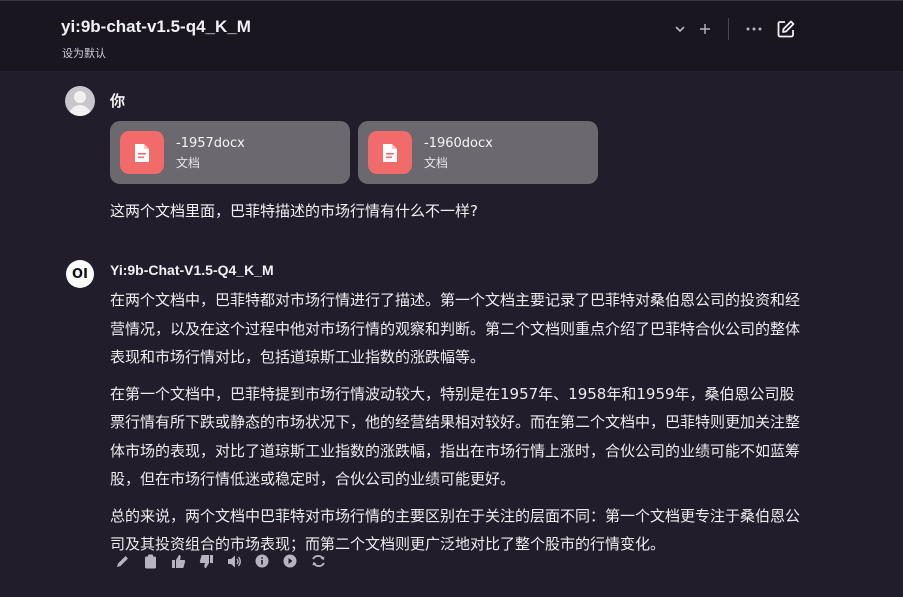 The image size is (903, 597). Describe the element at coordinates (728, 29) in the screenshot. I see `header-divider` at that location.